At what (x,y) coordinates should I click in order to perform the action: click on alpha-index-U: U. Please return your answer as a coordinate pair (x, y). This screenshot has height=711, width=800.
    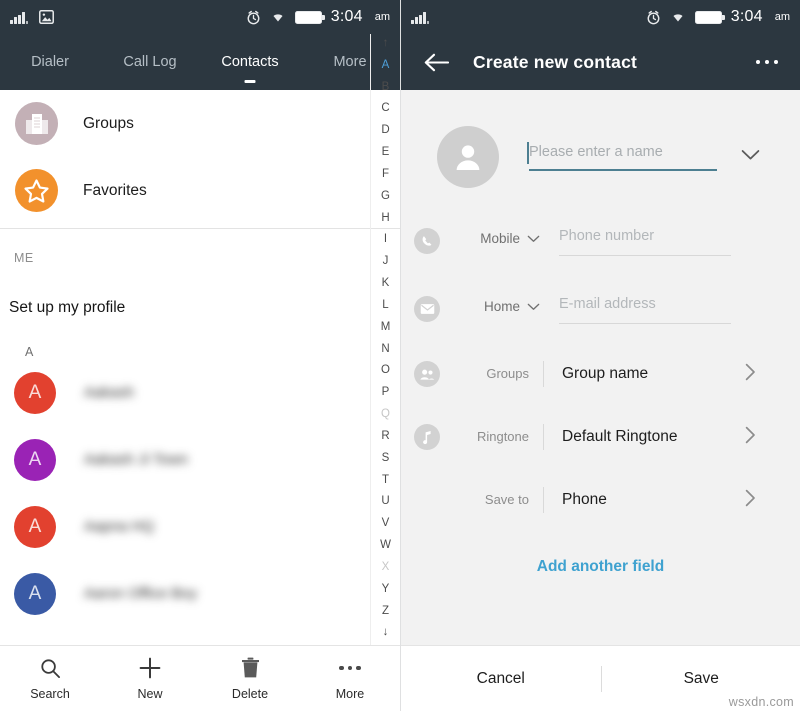
    Looking at the image, I should click on (385, 502).